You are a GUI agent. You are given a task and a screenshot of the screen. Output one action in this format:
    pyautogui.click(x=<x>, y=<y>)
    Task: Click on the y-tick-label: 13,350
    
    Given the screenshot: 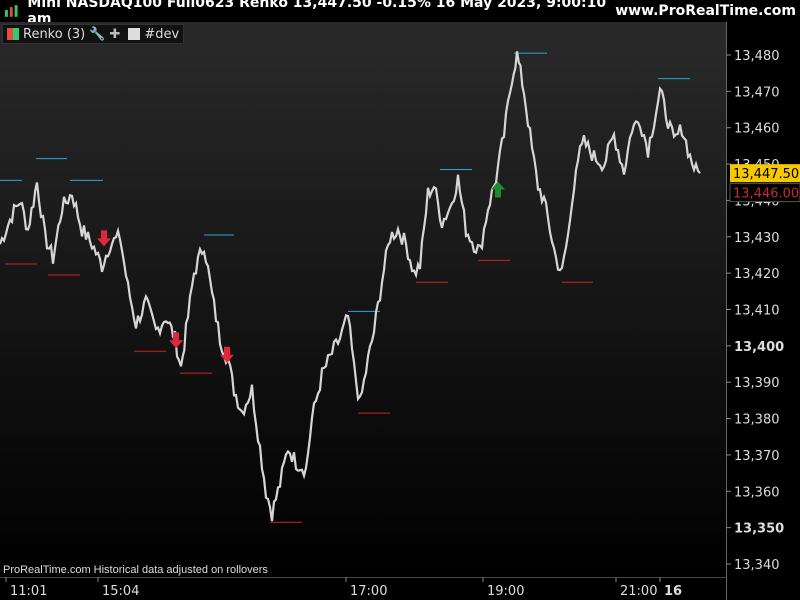 What is the action you would take?
    pyautogui.click(x=759, y=529)
    